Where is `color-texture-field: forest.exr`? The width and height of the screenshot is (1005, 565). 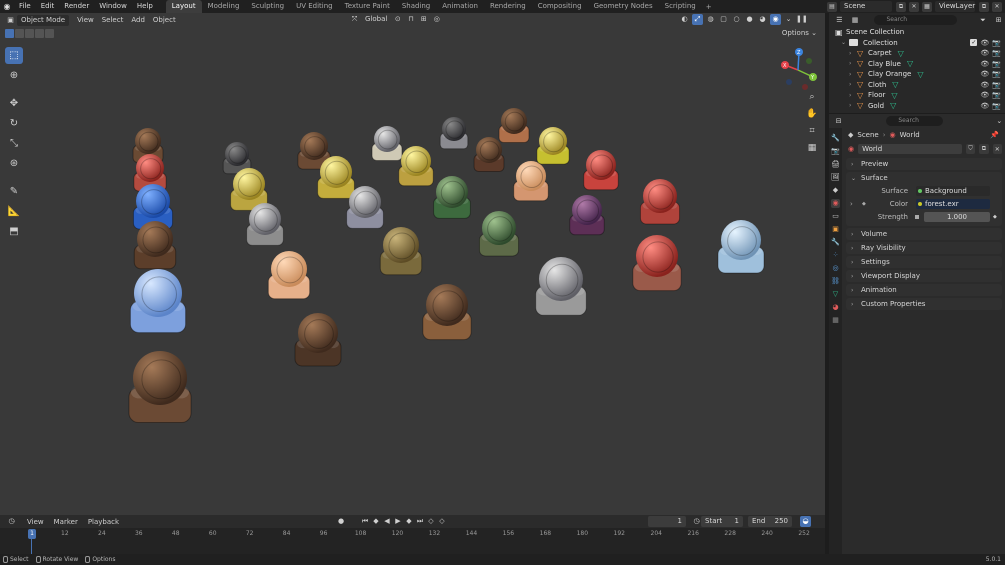 color-texture-field: forest.exr is located at coordinates (953, 203).